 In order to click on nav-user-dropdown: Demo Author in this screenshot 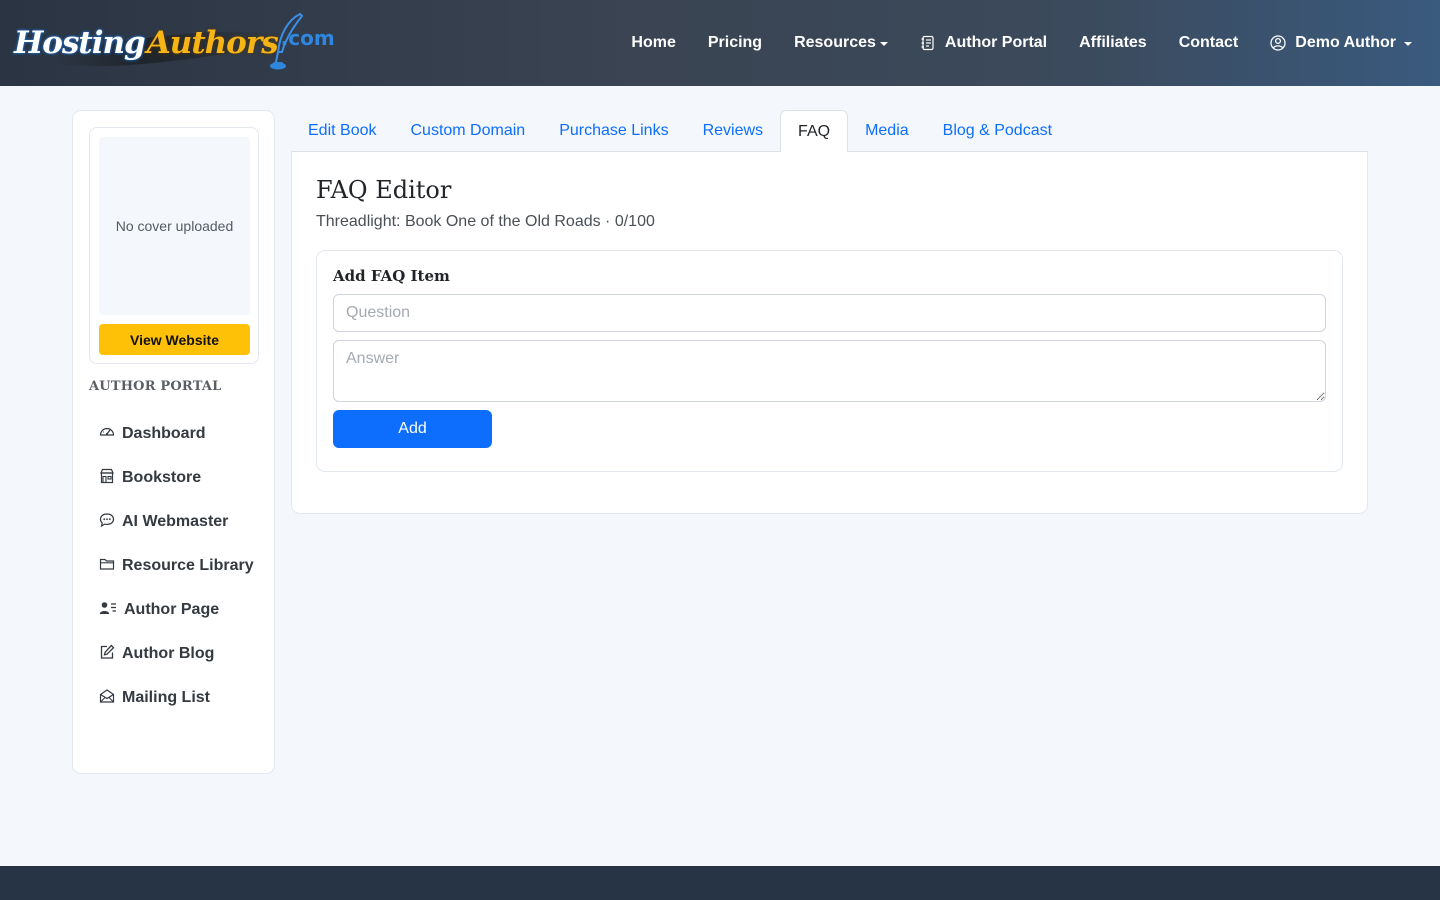, I will do `click(1341, 43)`.